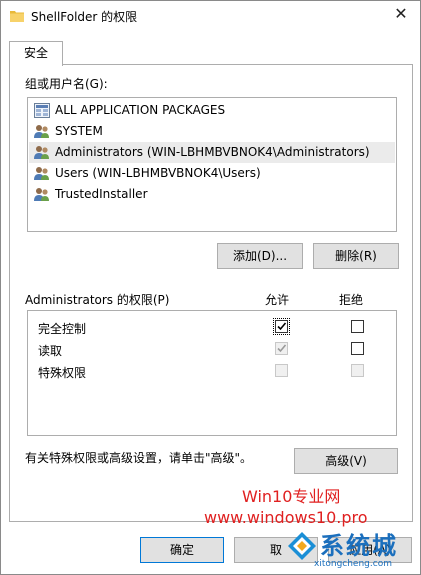  I want to click on watermark-text: Win10专业网, so click(291, 496).